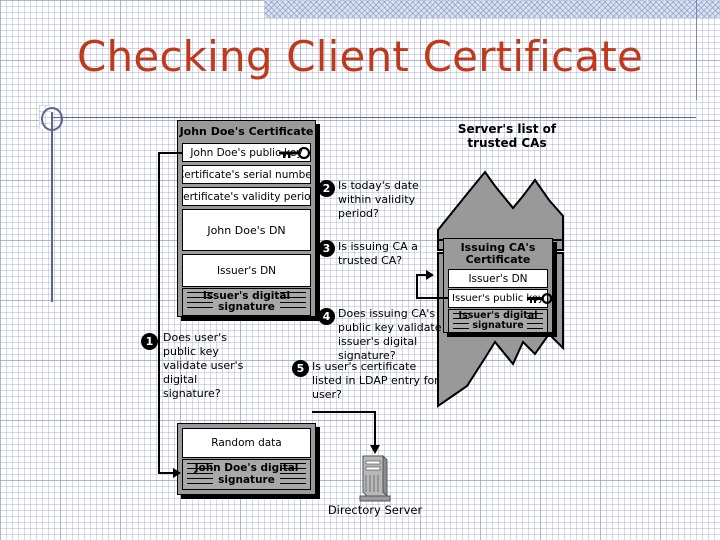  I want to click on ca-cert-row-issuer-dn-label: Issuer's DN, so click(498, 278).